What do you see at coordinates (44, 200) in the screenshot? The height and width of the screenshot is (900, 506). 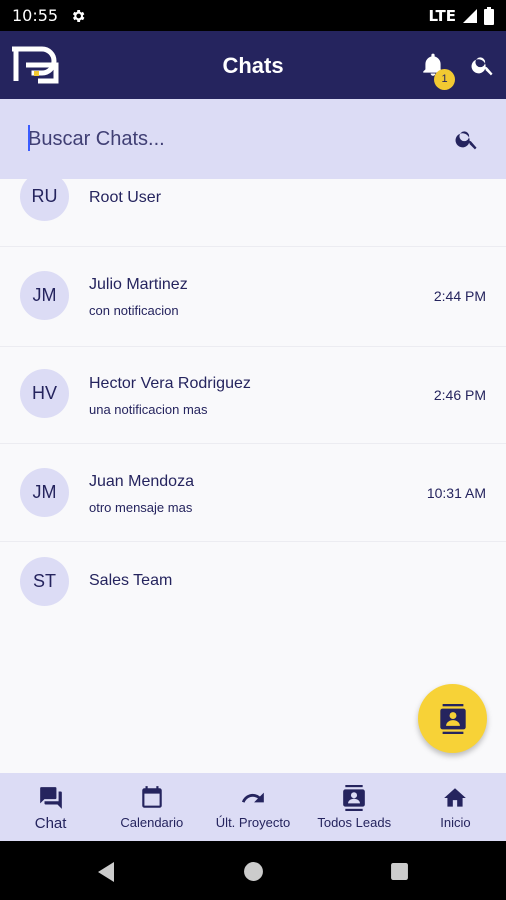 I see `avatar: RU` at bounding box center [44, 200].